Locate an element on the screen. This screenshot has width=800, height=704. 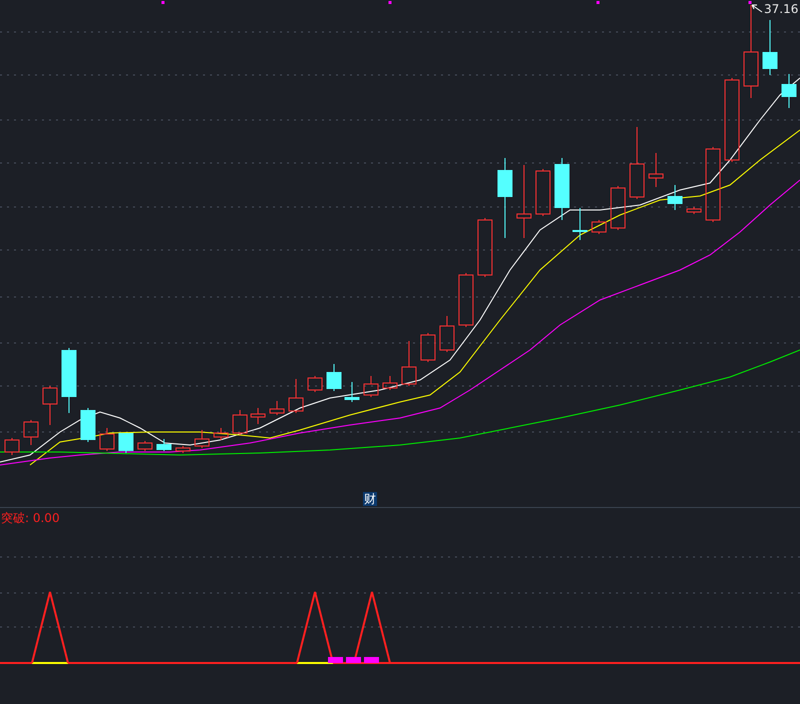
indicator-label: 突破: 0.00 is located at coordinates (30, 518).